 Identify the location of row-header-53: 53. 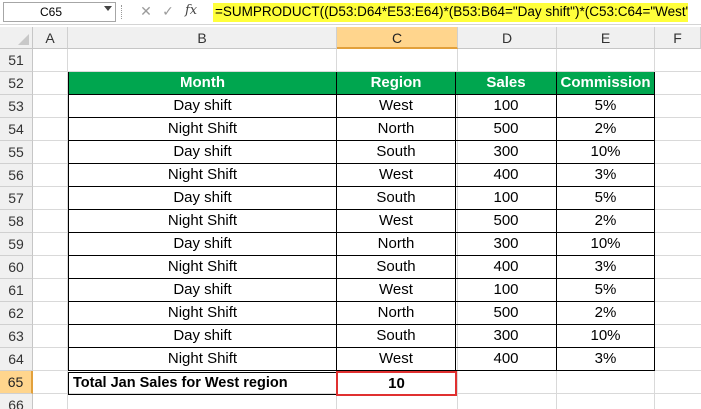
(16, 106).